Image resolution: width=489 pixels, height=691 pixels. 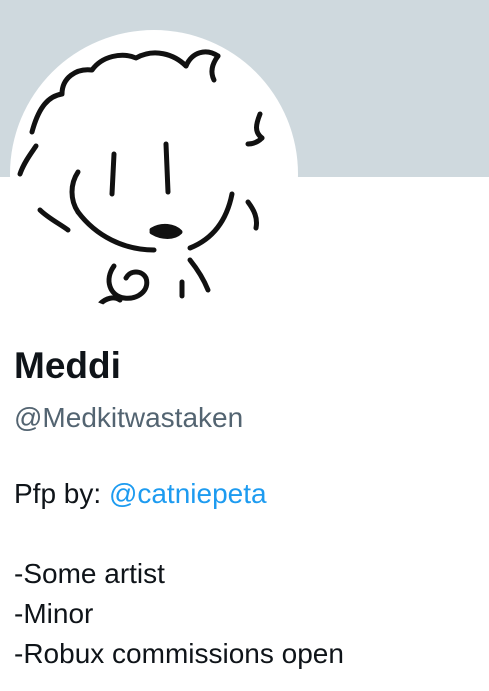 I want to click on bio-credit-label: Pfp by:, so click(x=61, y=493).